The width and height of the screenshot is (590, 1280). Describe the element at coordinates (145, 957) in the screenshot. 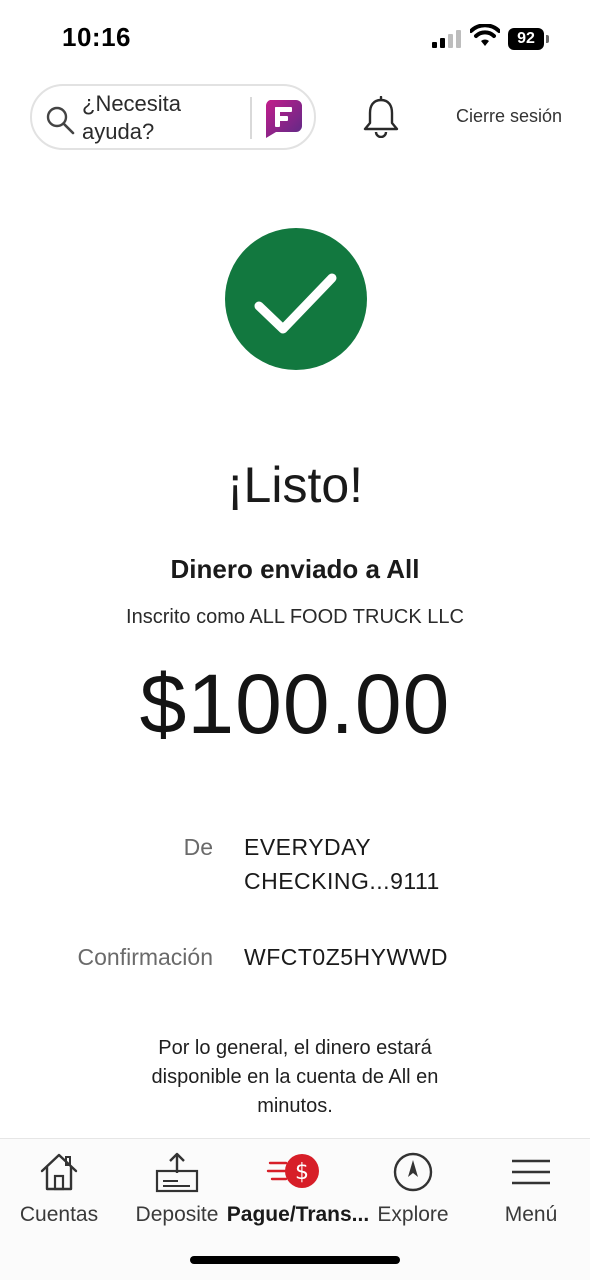

I see `confirmation-label: Confirmación` at that location.